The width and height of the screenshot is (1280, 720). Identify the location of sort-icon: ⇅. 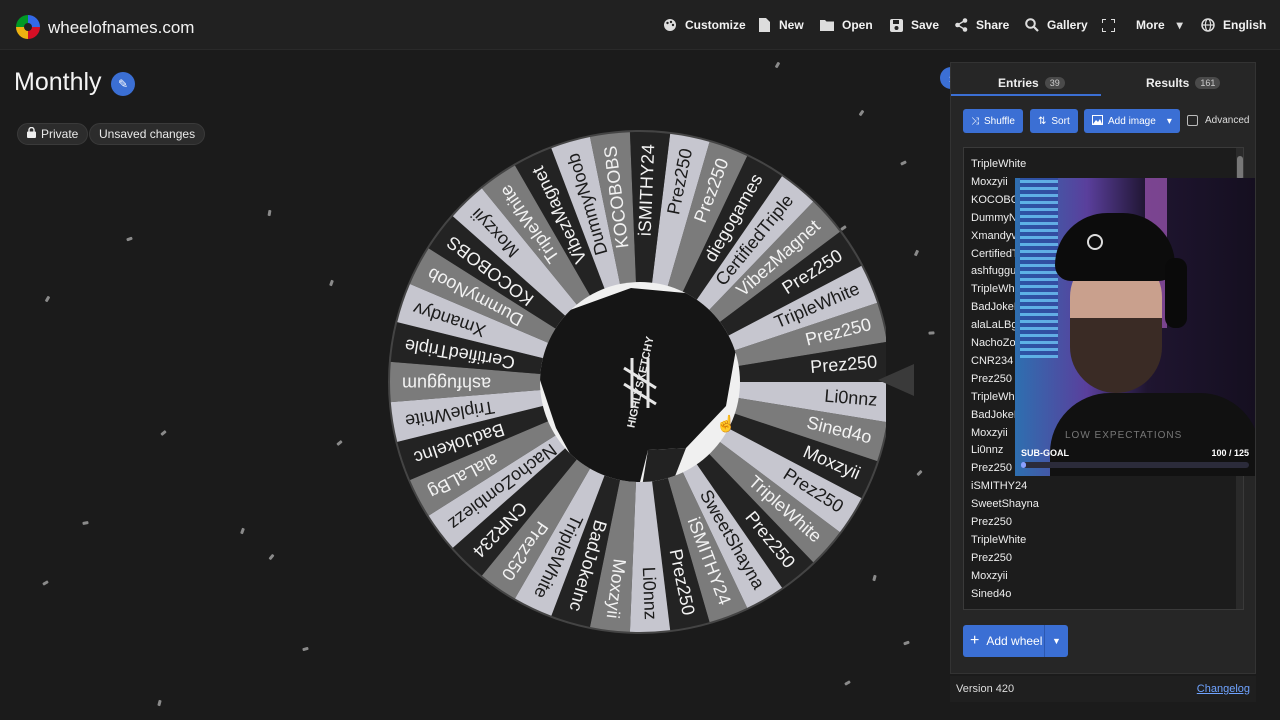
(1042, 121).